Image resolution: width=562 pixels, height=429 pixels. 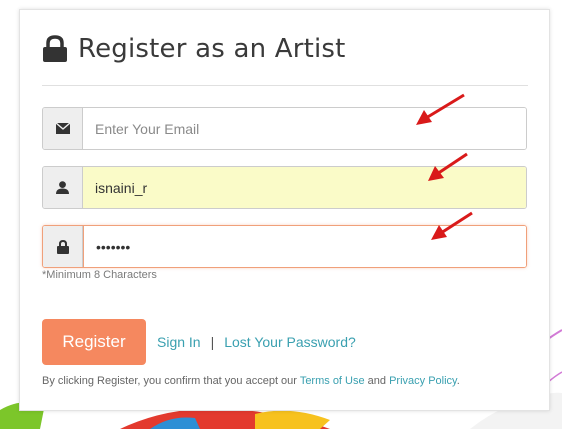 I want to click on auth-links: Sign In | Lost Your Password?, so click(x=256, y=342).